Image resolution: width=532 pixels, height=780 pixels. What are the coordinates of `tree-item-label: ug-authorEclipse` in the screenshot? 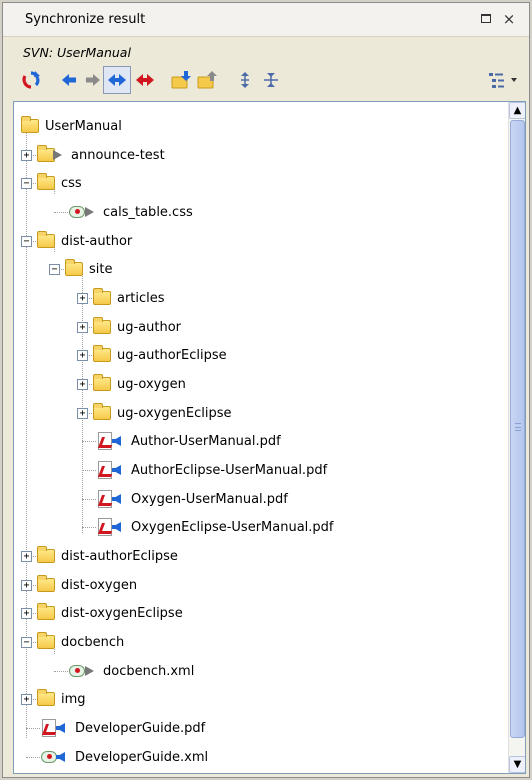 It's located at (172, 355).